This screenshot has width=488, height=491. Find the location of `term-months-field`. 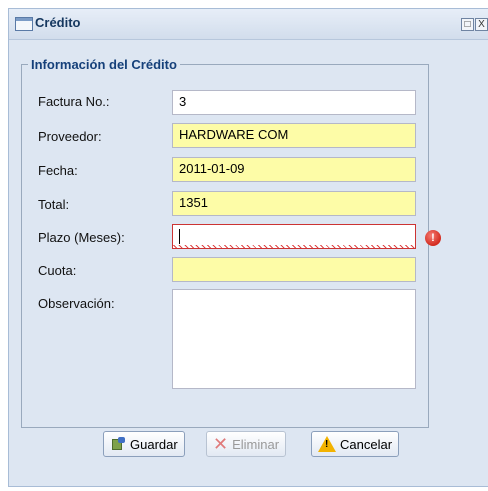

term-months-field is located at coordinates (294, 236).